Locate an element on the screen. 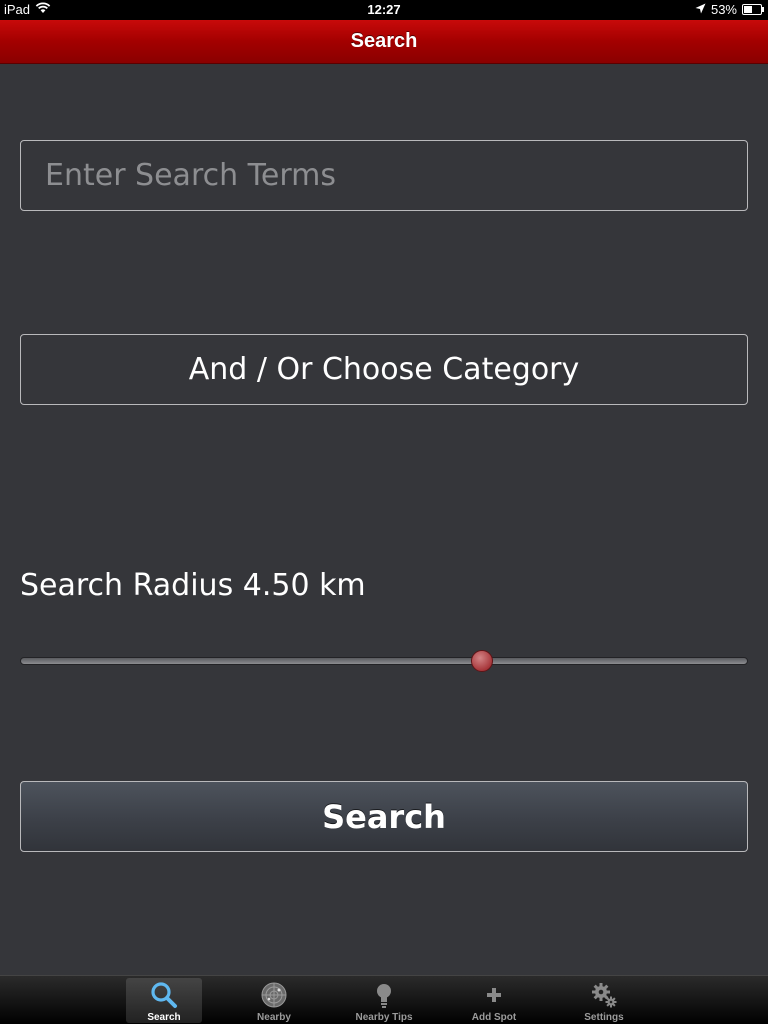  battery-fill is located at coordinates (748, 9).